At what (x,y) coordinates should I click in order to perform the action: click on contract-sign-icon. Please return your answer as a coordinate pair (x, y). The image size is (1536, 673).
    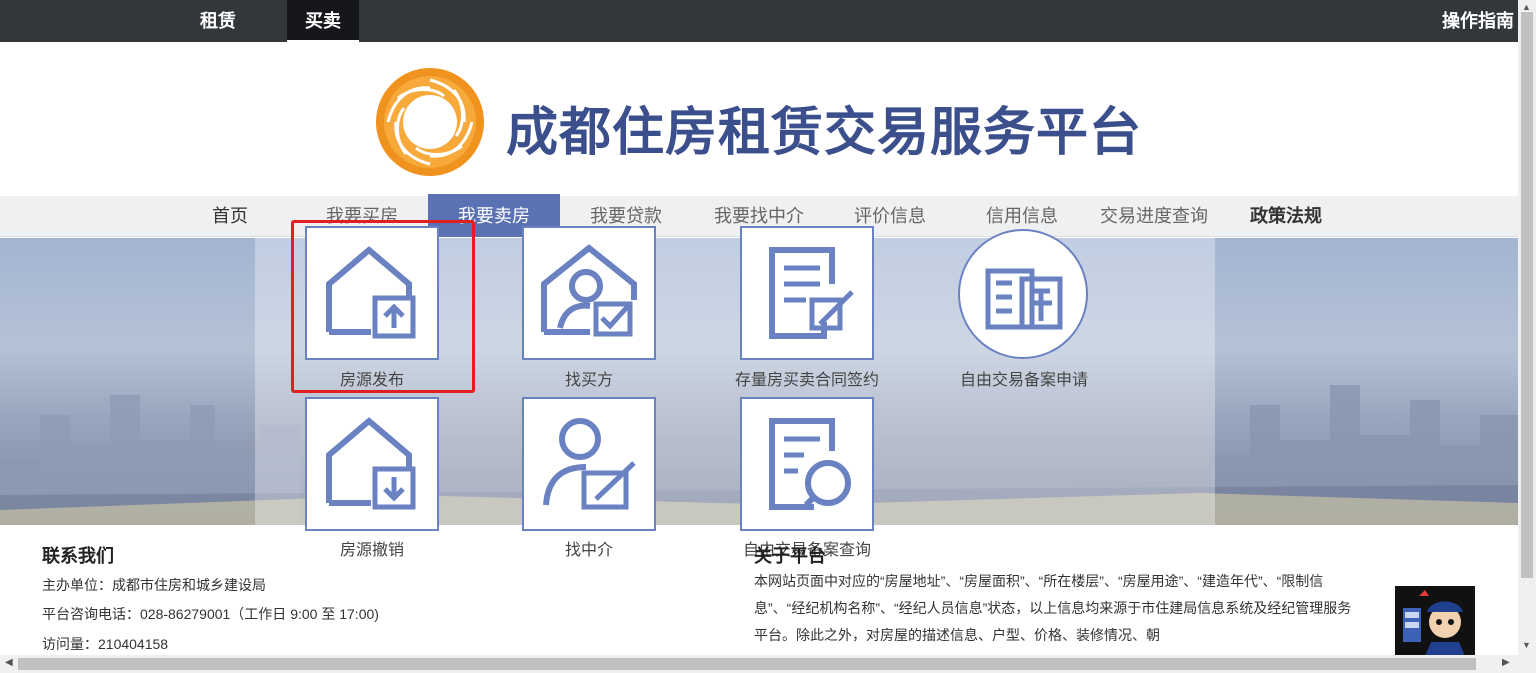
    Looking at the image, I should click on (811, 293).